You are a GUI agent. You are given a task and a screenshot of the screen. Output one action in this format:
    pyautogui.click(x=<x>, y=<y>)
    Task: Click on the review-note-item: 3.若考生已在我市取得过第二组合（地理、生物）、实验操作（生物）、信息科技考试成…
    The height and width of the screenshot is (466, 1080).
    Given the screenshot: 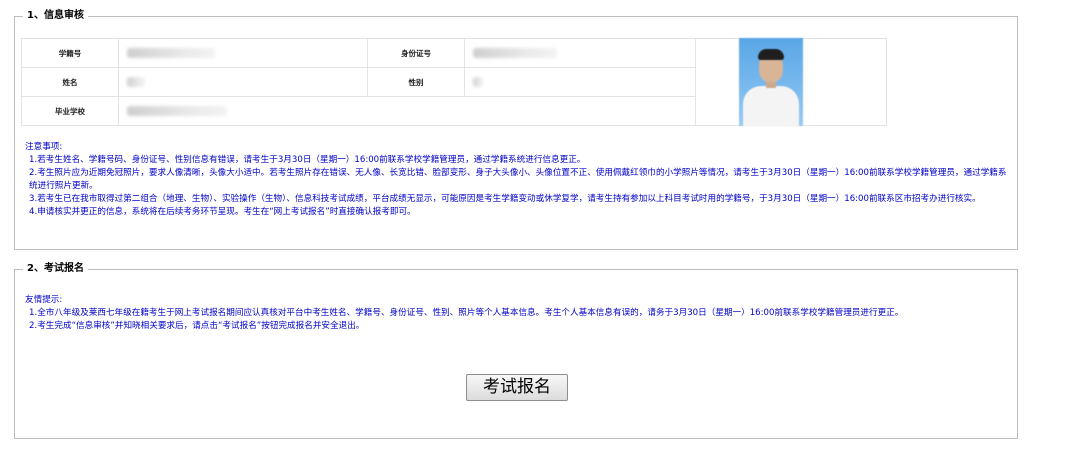 What is the action you would take?
    pyautogui.click(x=505, y=199)
    